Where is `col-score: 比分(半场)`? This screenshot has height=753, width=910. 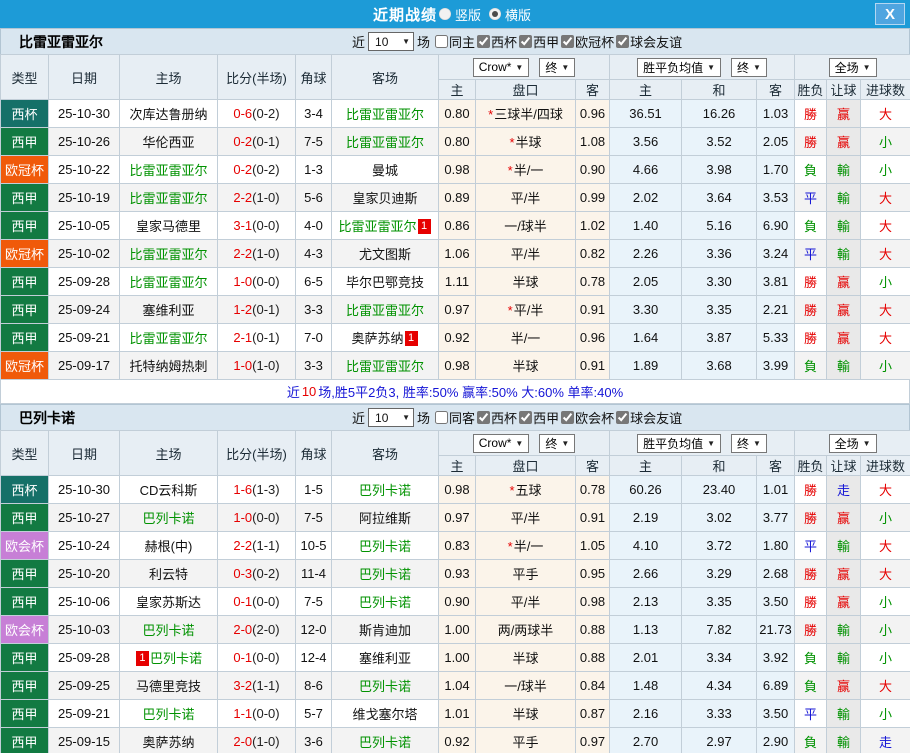
col-score: 比分(半场) is located at coordinates (256, 453).